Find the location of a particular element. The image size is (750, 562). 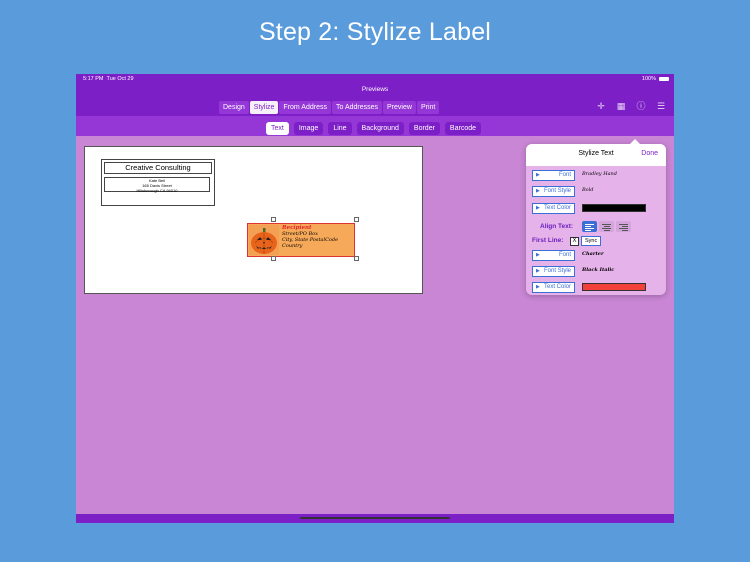

list-icon: ☰ is located at coordinates (661, 106).